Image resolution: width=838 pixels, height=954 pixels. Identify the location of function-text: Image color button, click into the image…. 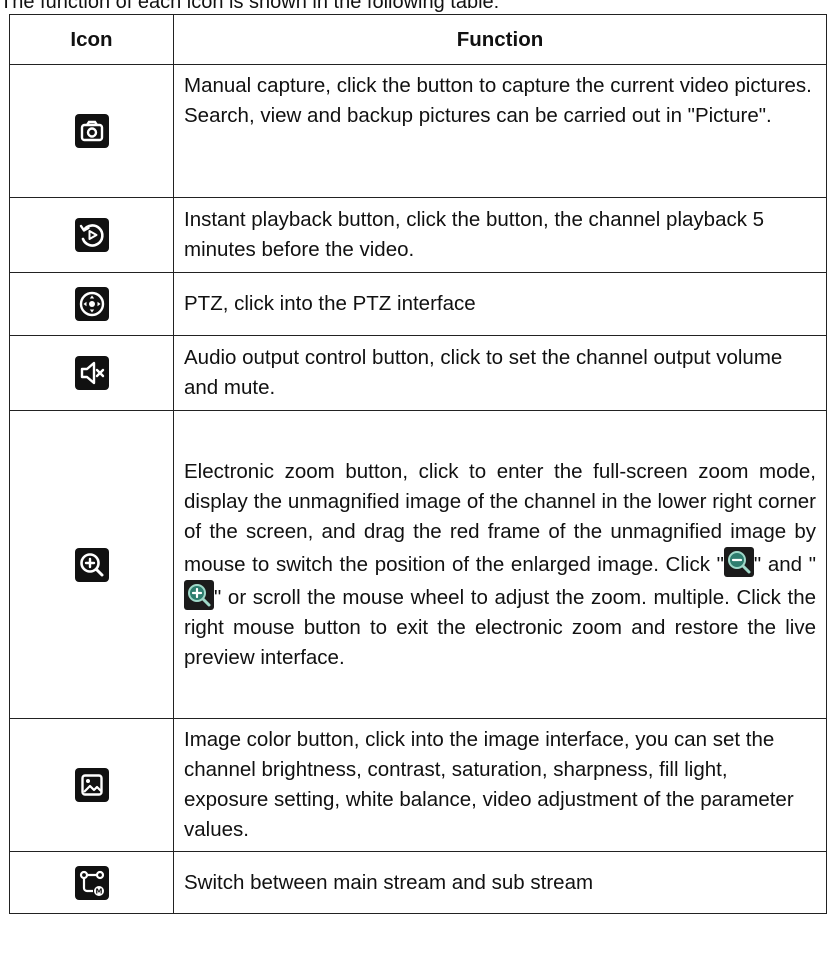
(500, 785).